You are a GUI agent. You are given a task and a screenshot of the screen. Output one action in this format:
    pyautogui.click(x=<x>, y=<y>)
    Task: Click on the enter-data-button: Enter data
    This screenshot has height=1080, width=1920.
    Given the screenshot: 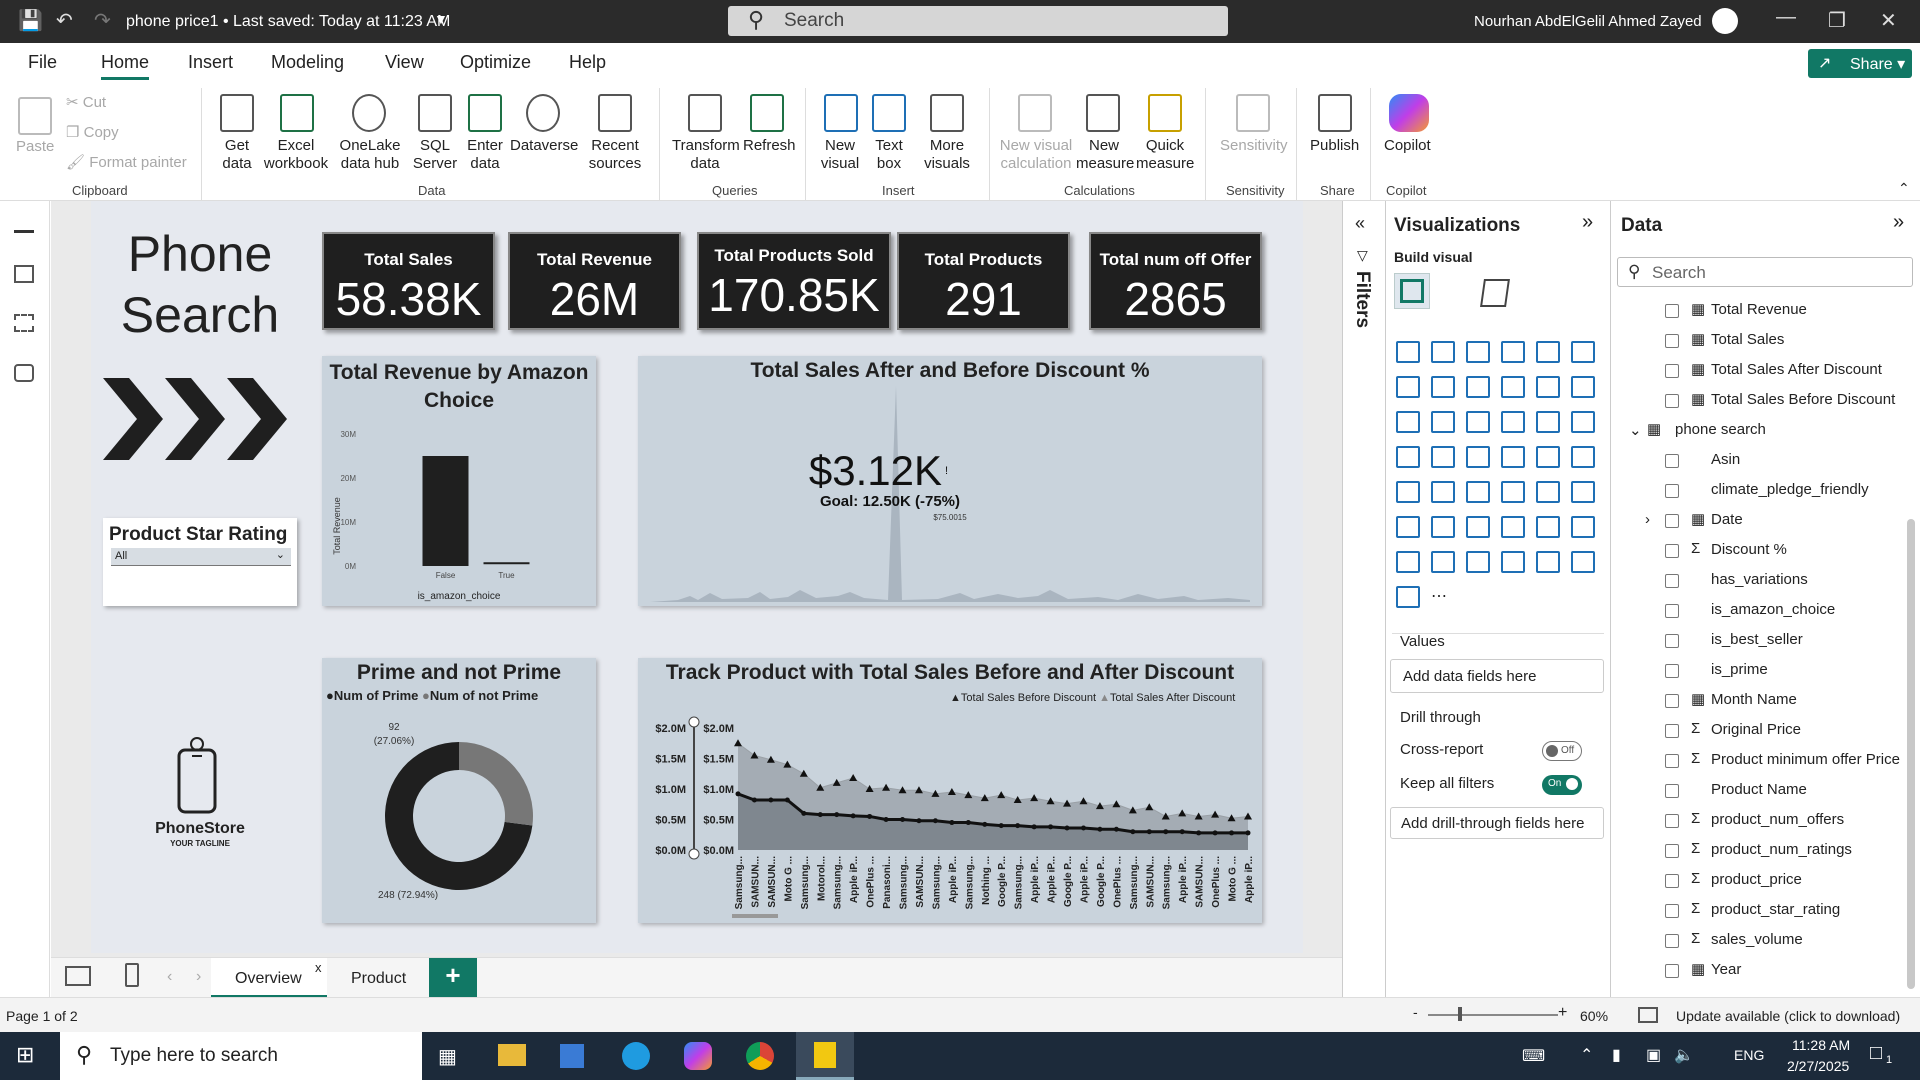 What is the action you would take?
    pyautogui.click(x=485, y=155)
    